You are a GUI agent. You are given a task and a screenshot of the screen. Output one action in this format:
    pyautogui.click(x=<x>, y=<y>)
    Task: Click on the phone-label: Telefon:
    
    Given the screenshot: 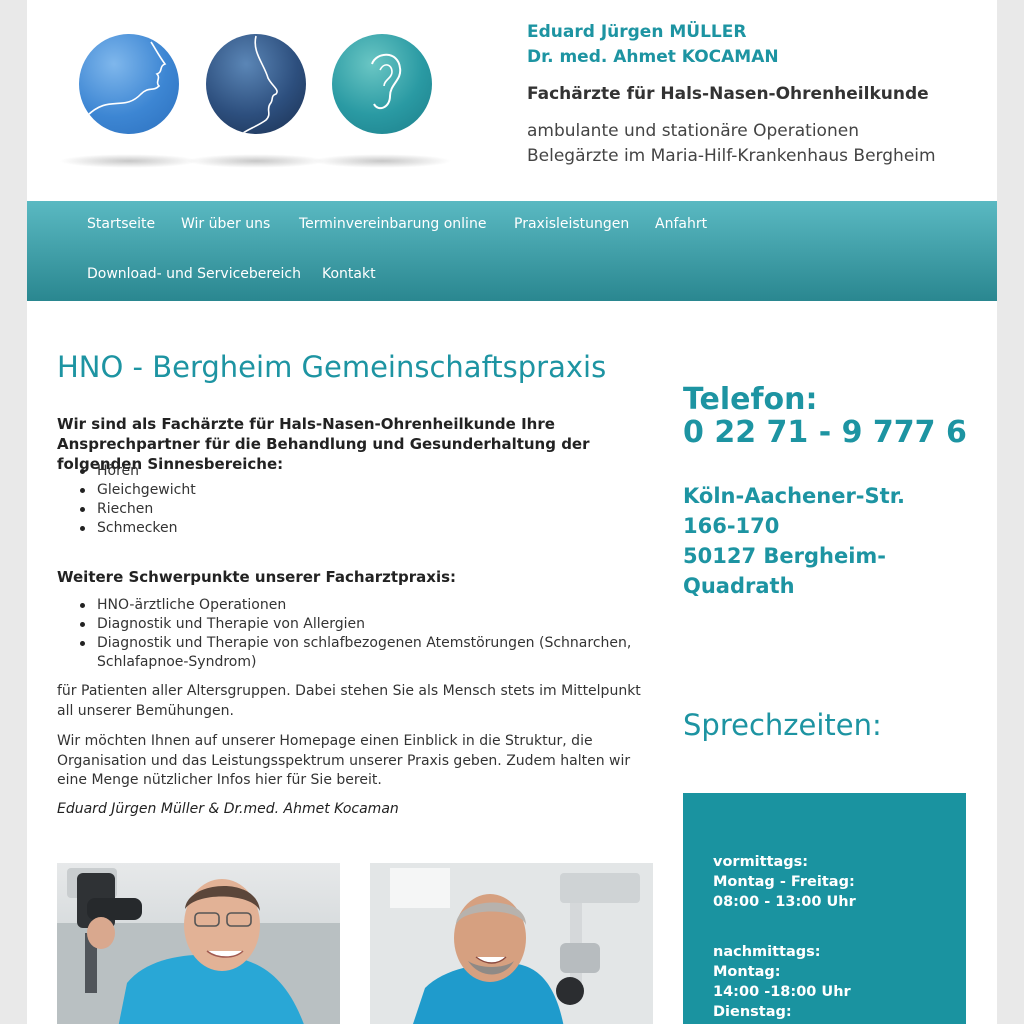 What is the action you would take?
    pyautogui.click(x=750, y=399)
    